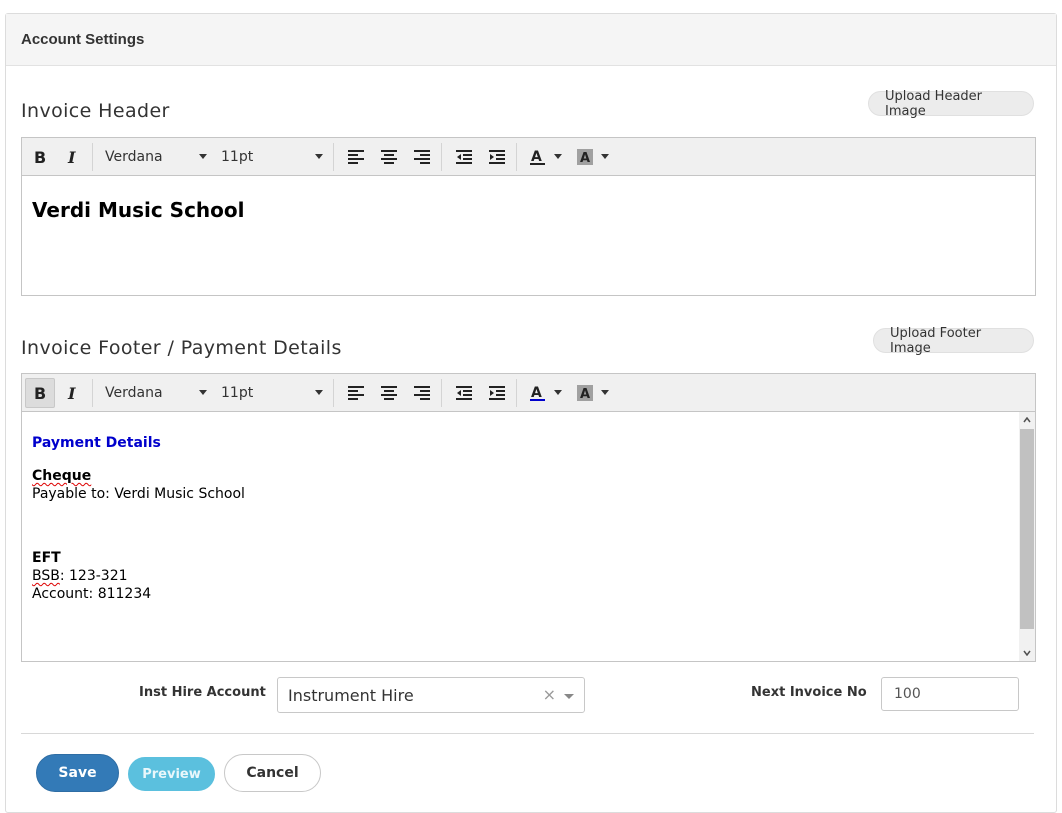  Describe the element at coordinates (95, 111) in the screenshot. I see `invoice-header-title: Invoice Header` at that location.